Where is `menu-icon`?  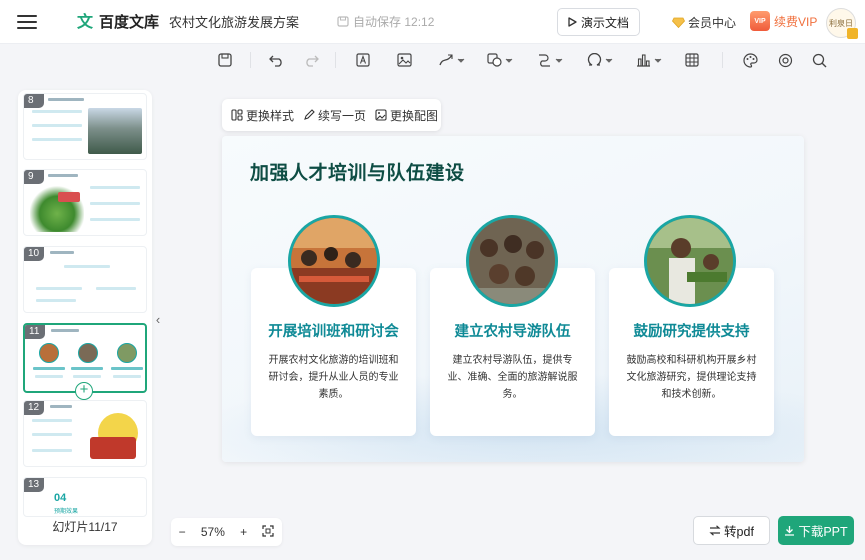 menu-icon is located at coordinates (27, 21).